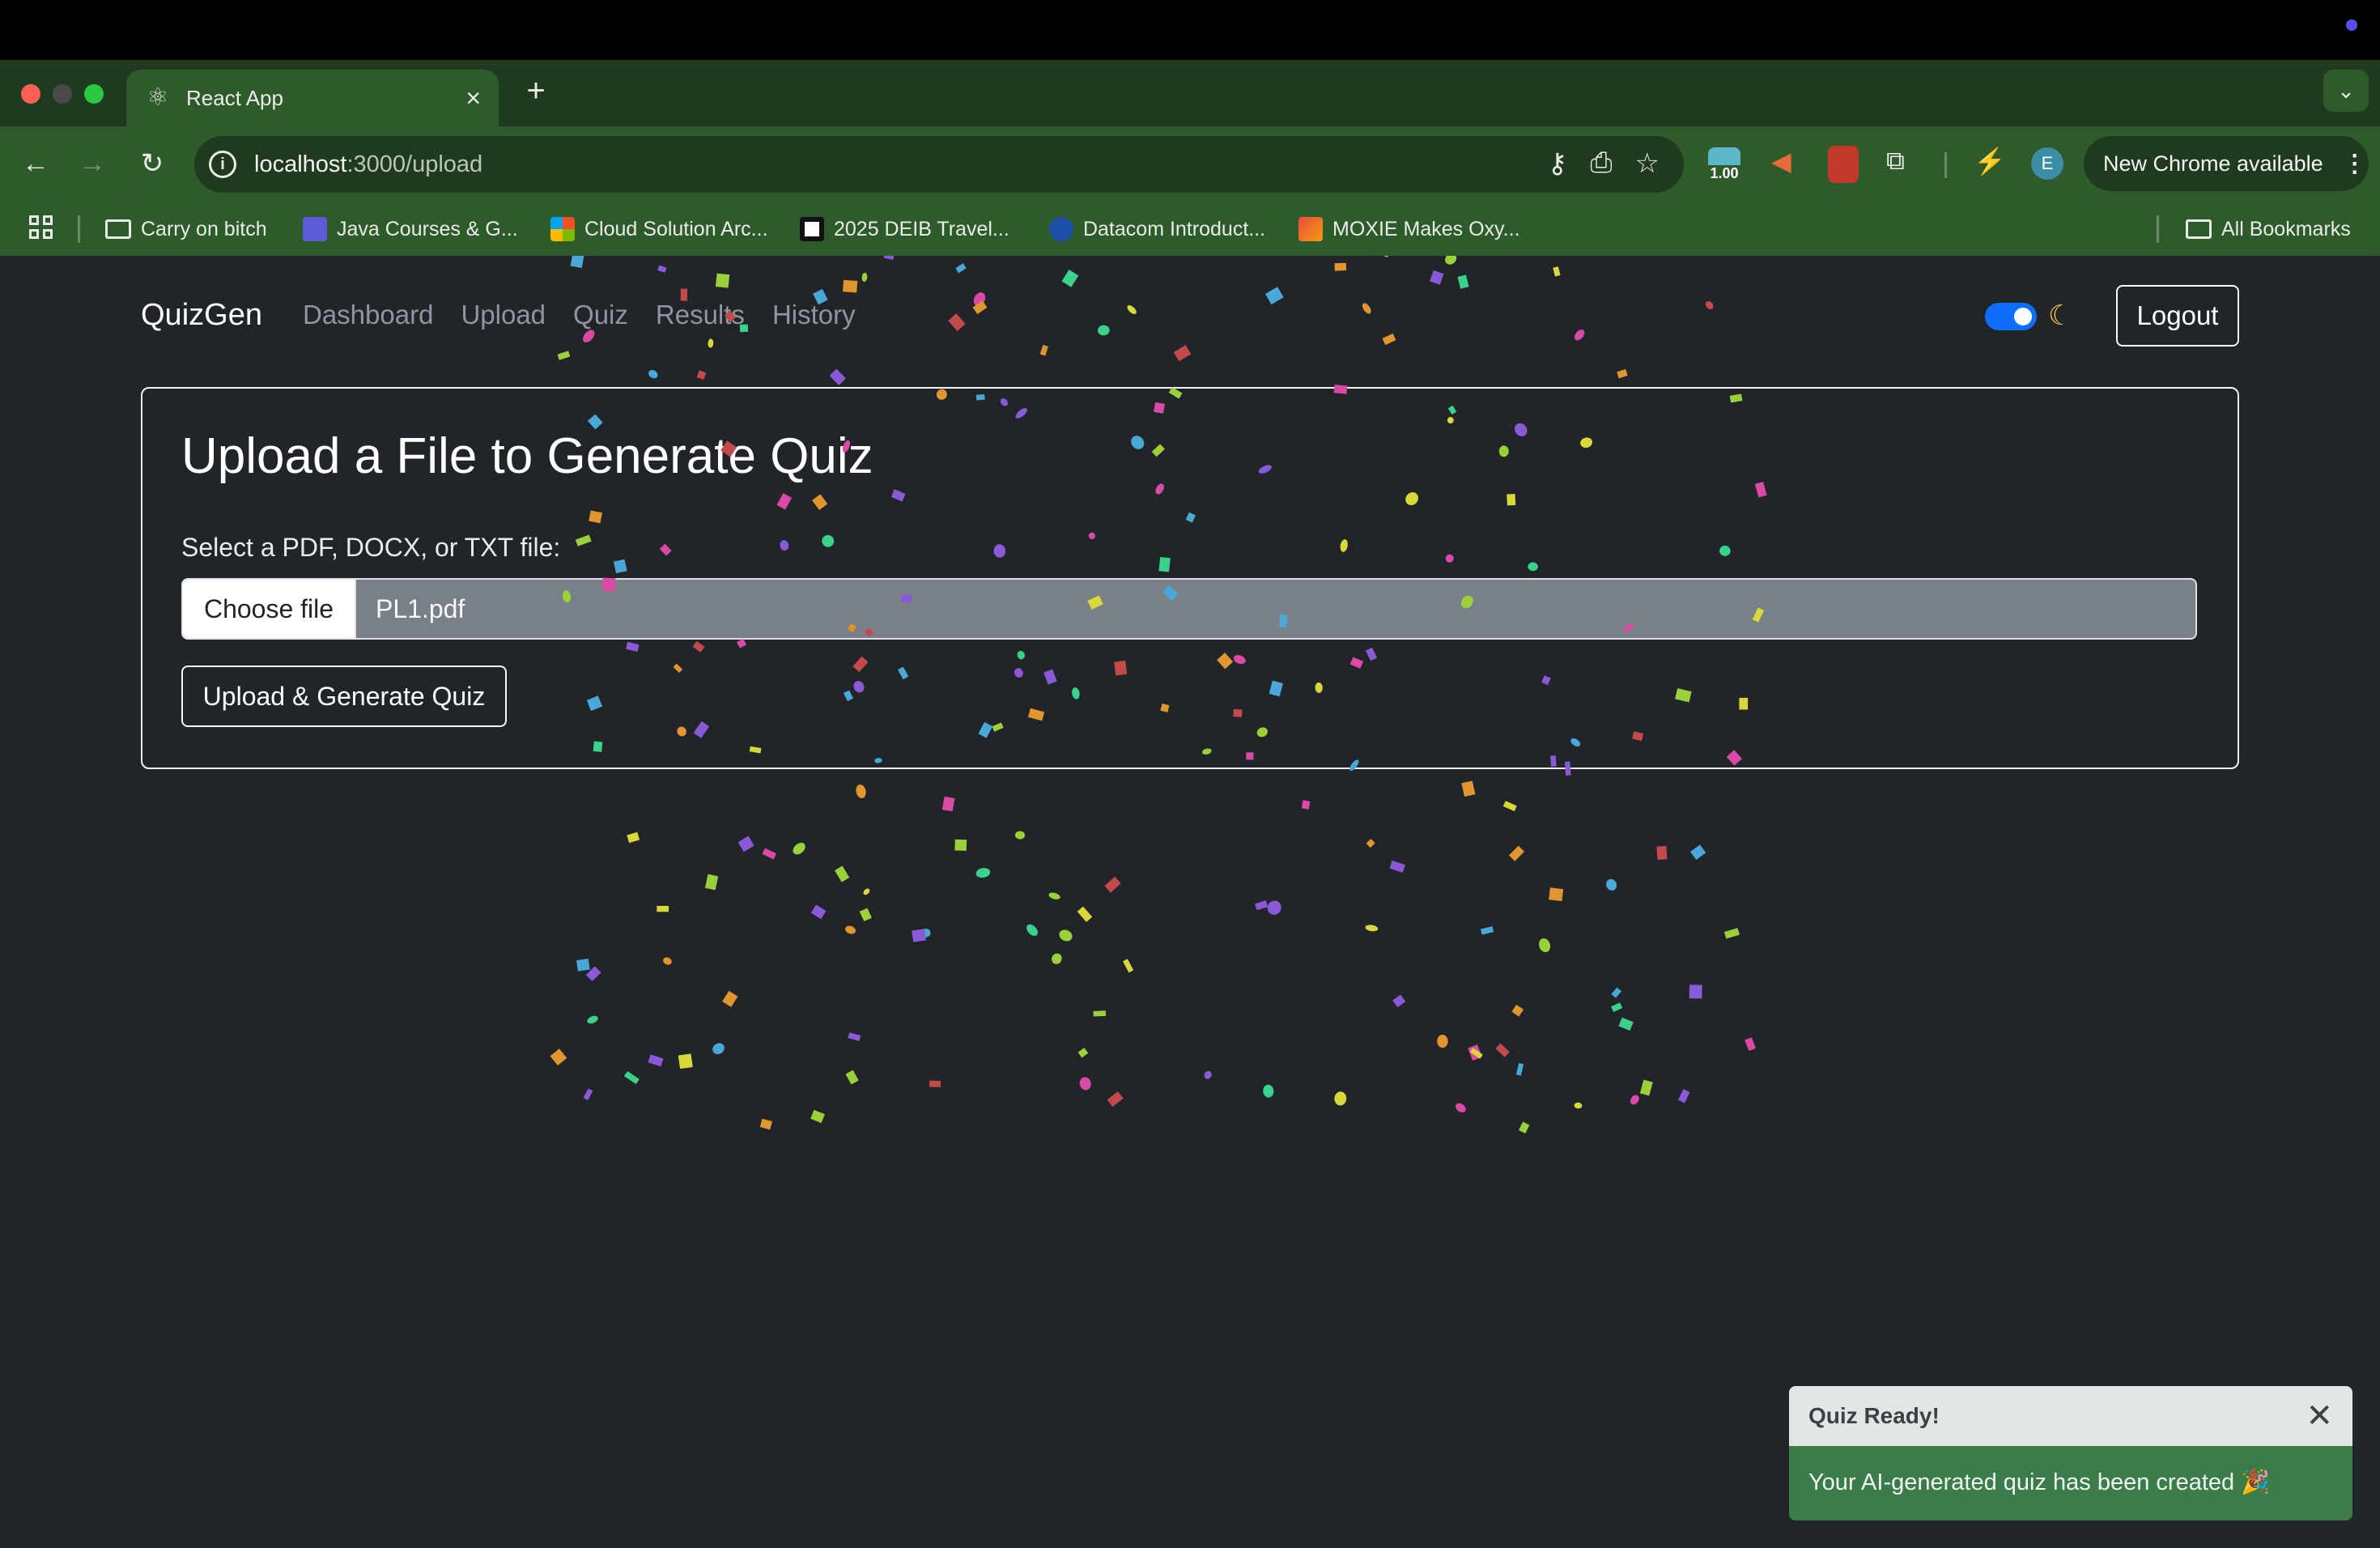  What do you see at coordinates (79, 229) in the screenshot?
I see `bookmarks-divider` at bounding box center [79, 229].